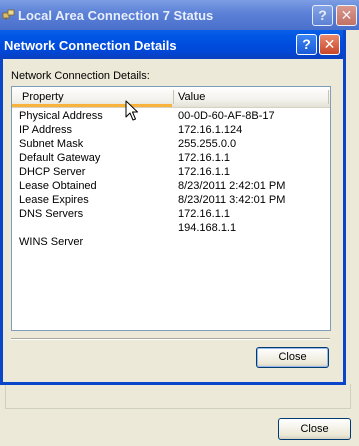  Describe the element at coordinates (171, 117) in the screenshot. I see `table-row: Physical Address 00-0D-60-AF-8B-17` at that location.